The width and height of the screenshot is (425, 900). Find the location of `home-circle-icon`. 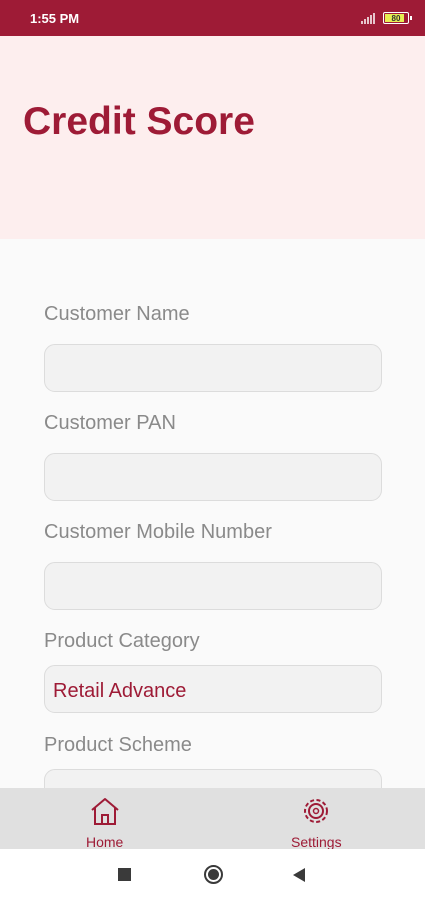

home-circle-icon is located at coordinates (213, 874).